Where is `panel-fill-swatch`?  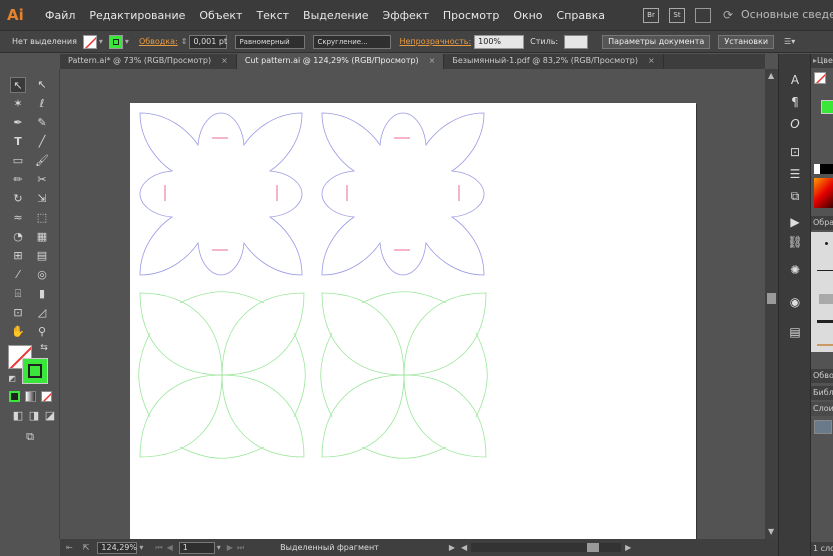
panel-fill-swatch is located at coordinates (820, 78).